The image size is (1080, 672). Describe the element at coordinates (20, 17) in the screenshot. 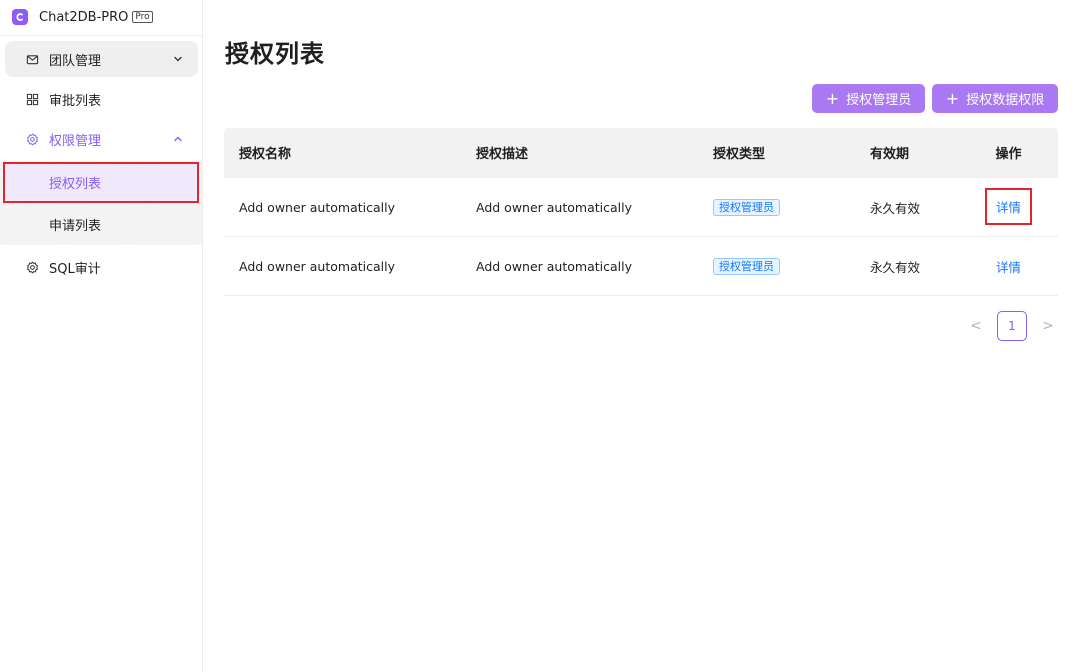

I see `chat2db-logo-icon` at that location.